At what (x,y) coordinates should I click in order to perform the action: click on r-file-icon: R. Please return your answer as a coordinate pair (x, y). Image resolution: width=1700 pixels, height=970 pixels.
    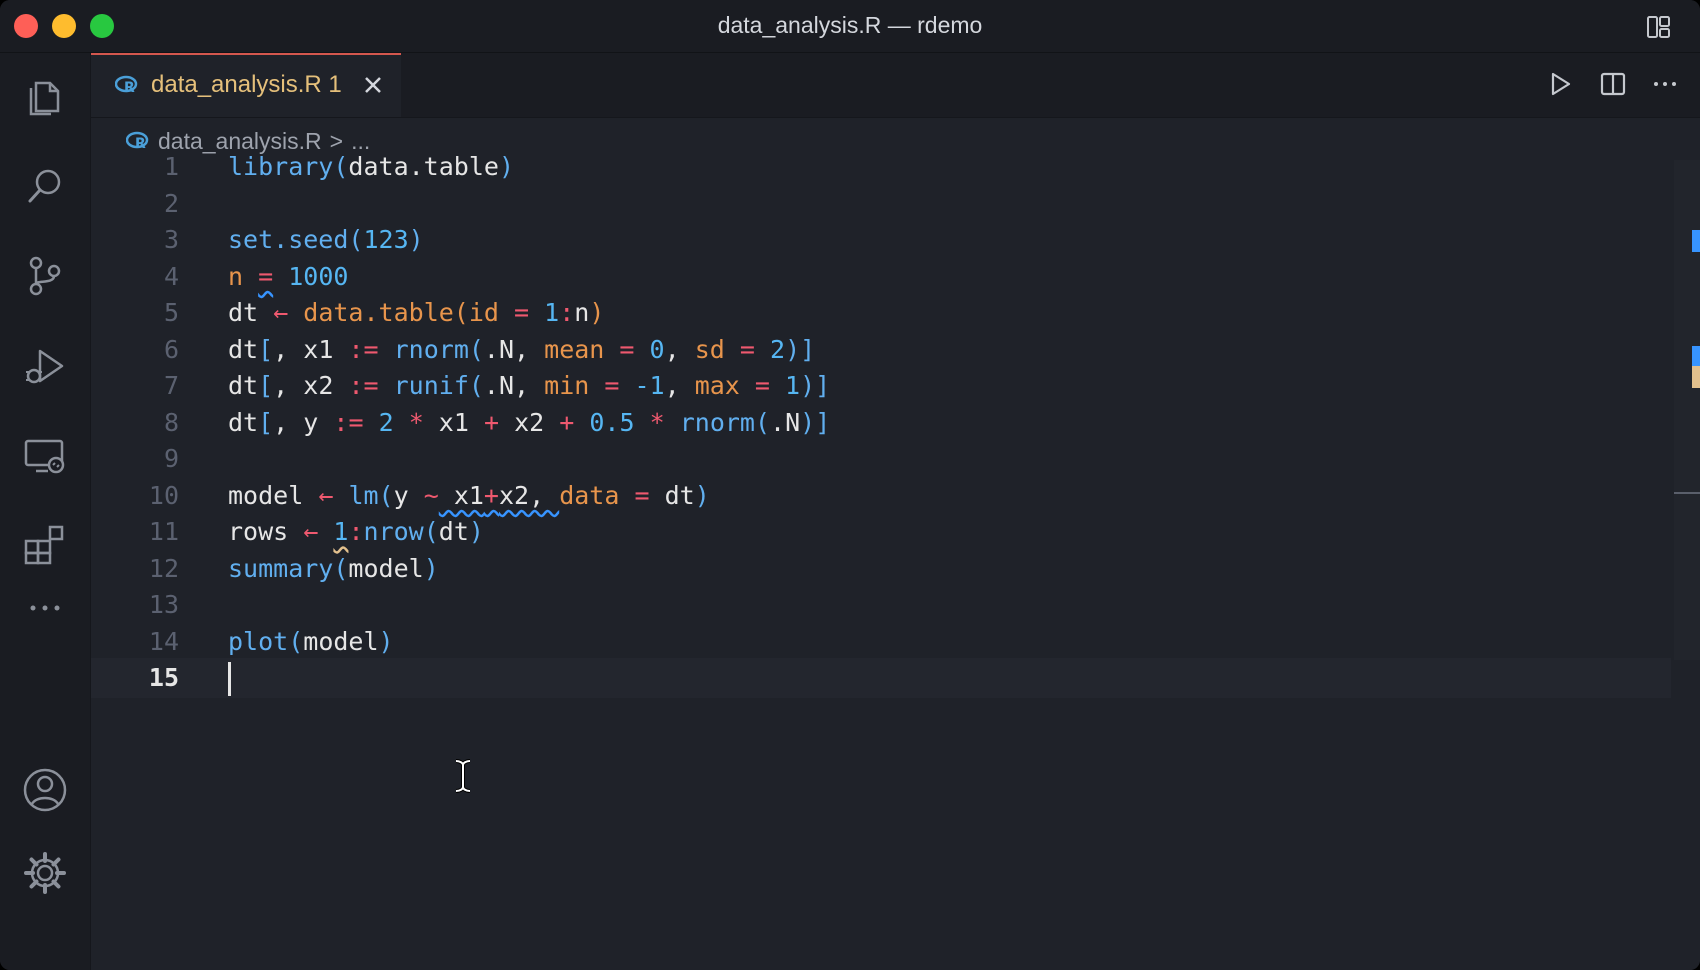
    Looking at the image, I should click on (126, 85).